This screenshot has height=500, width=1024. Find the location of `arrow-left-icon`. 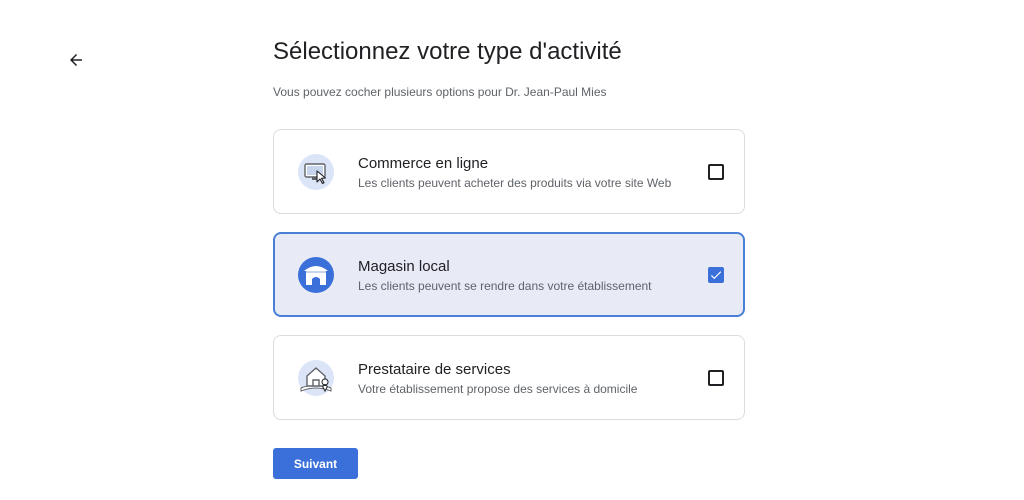

arrow-left-icon is located at coordinates (76, 60).